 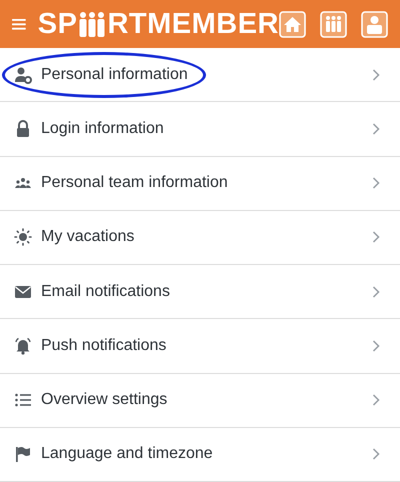 I want to click on menu-item-label: Overview settings, so click(x=104, y=400).